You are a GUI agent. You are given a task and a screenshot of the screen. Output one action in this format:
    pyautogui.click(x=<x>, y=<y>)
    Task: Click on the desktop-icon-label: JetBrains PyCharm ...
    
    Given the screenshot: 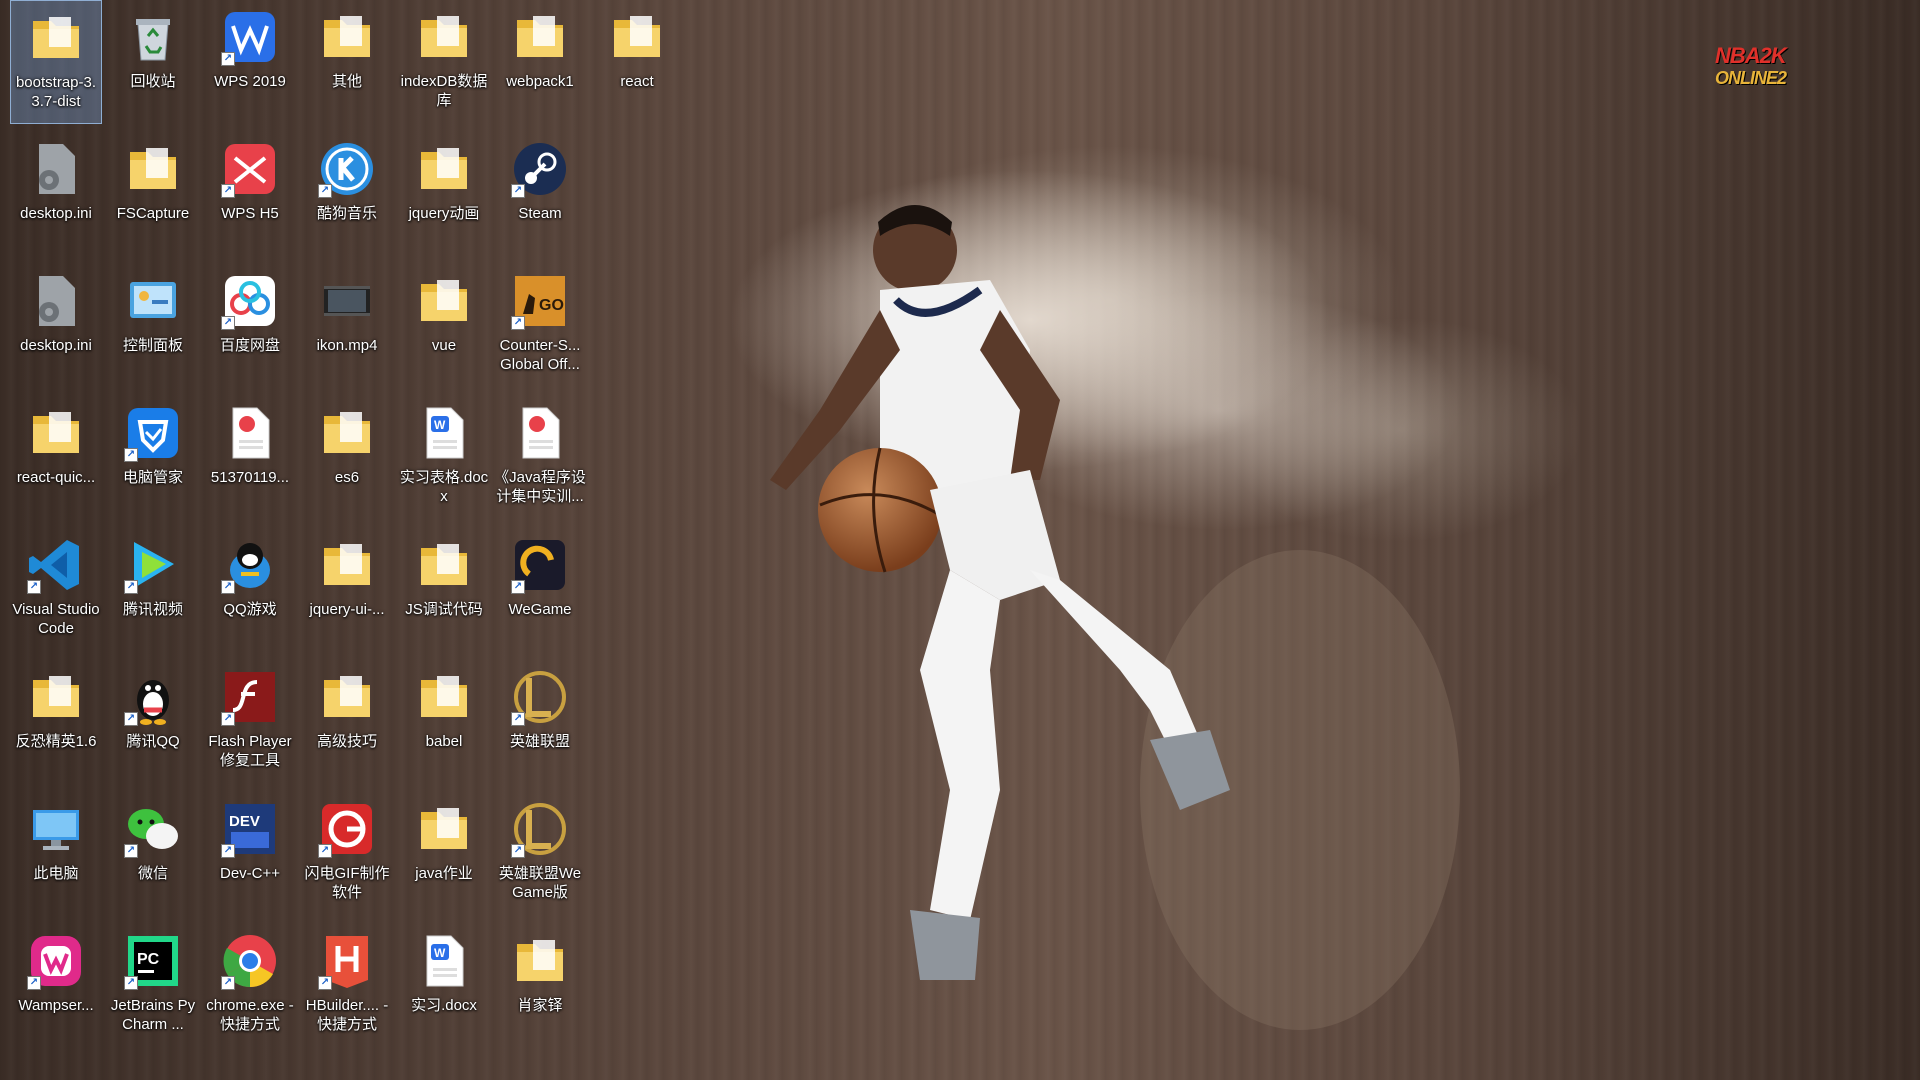 What is the action you would take?
    pyautogui.click(x=153, y=1015)
    